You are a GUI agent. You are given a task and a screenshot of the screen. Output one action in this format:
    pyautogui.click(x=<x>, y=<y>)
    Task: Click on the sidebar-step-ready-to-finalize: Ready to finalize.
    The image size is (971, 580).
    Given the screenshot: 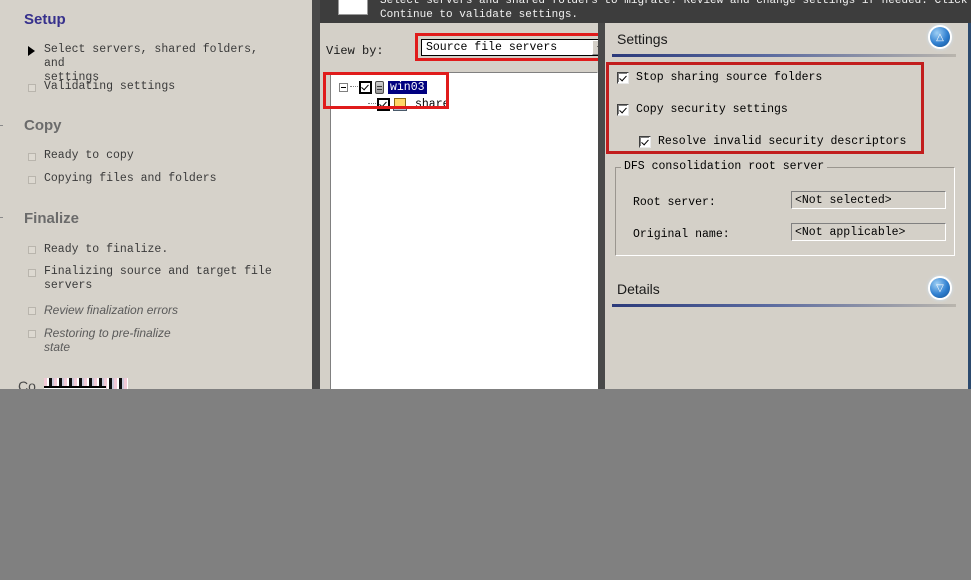 What is the action you would take?
    pyautogui.click(x=159, y=250)
    